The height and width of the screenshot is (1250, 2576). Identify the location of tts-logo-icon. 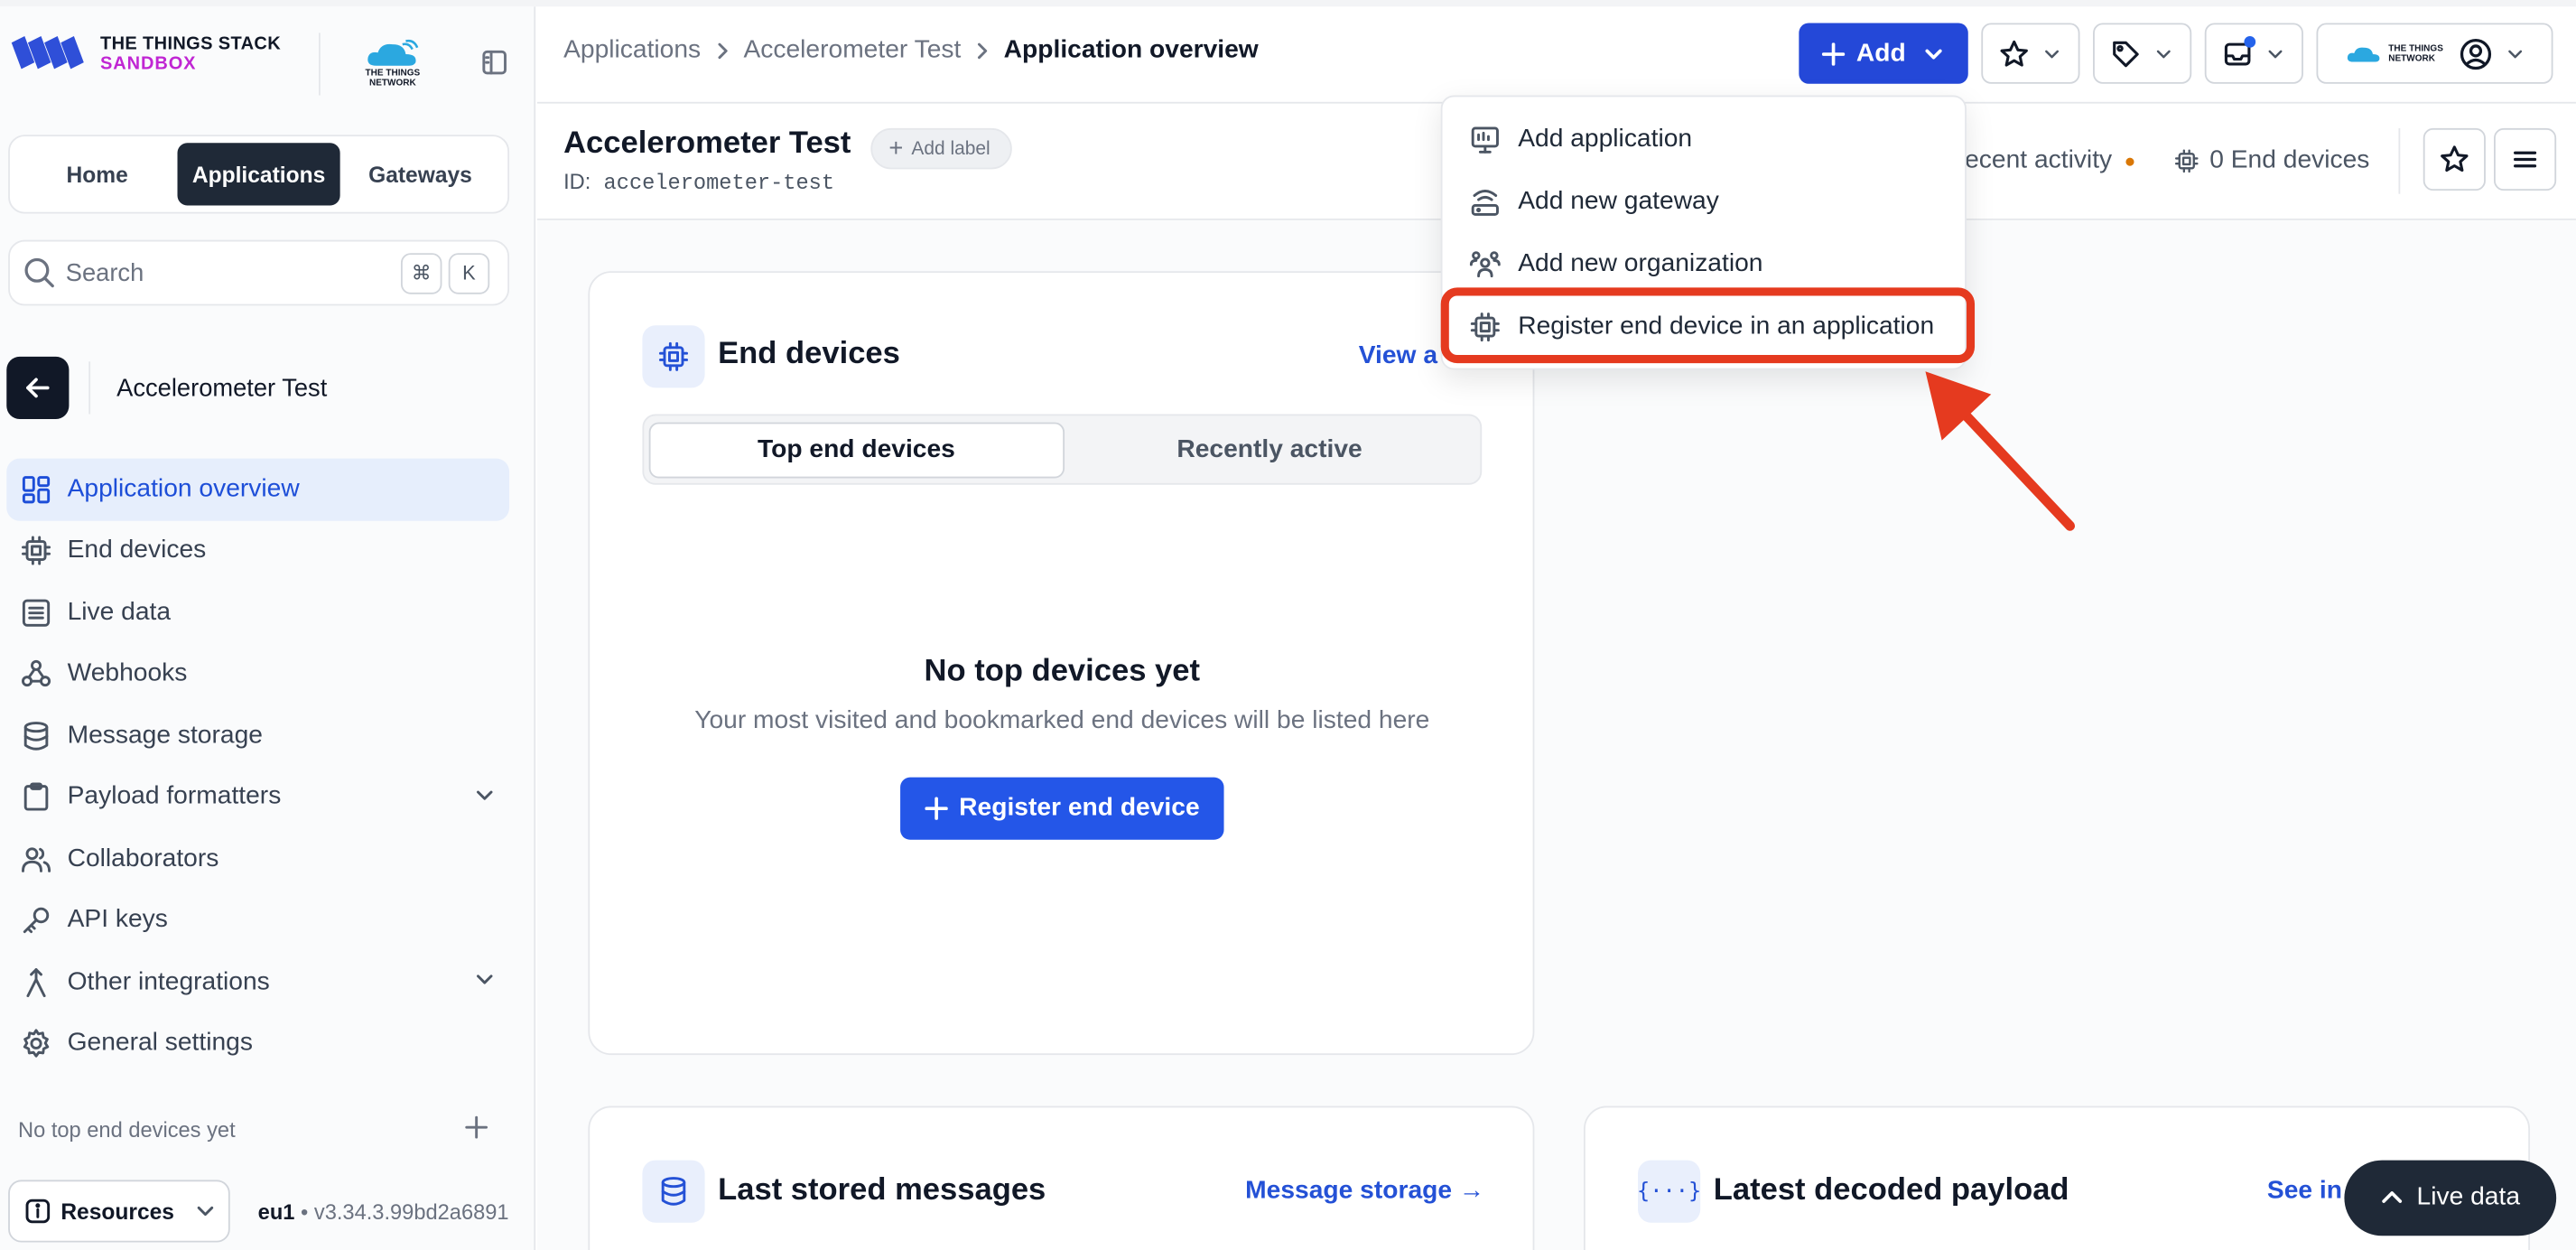
(47, 53).